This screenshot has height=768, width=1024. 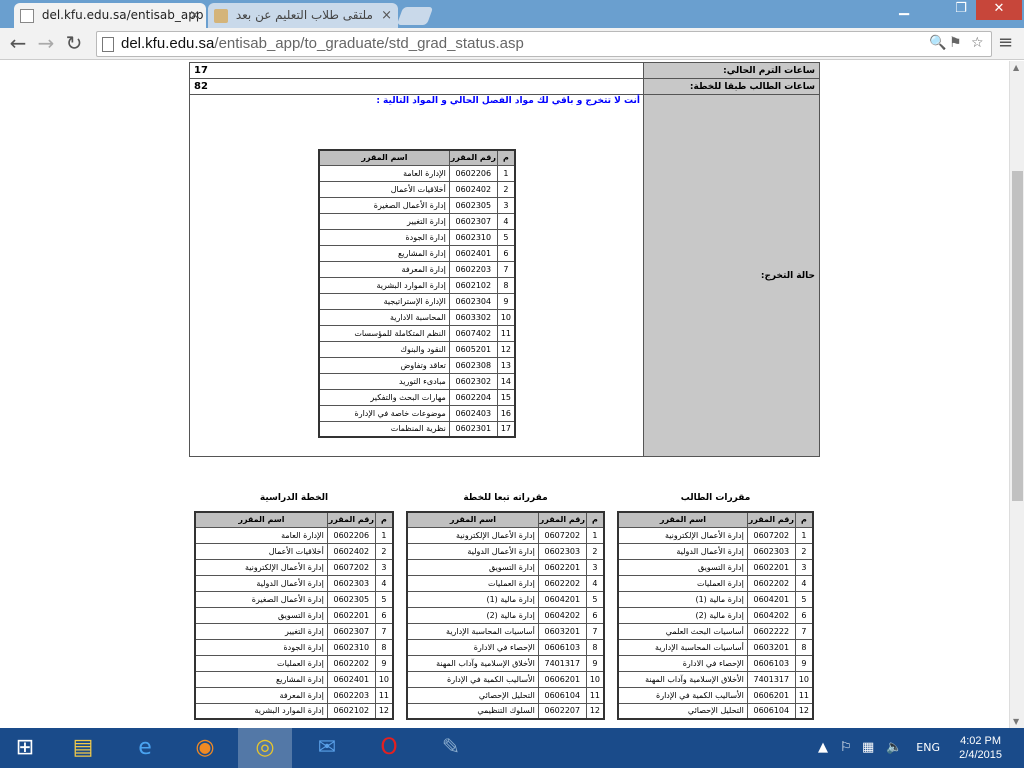 I want to click on forward-icon: →, so click(x=46, y=44).